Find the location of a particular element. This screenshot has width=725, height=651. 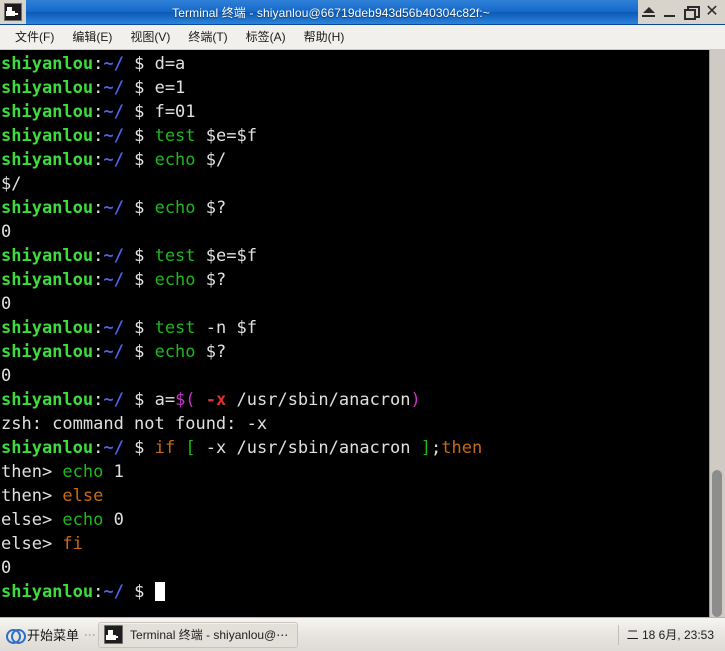

terminal-text: zsh: command not found: -x is located at coordinates (134, 424).